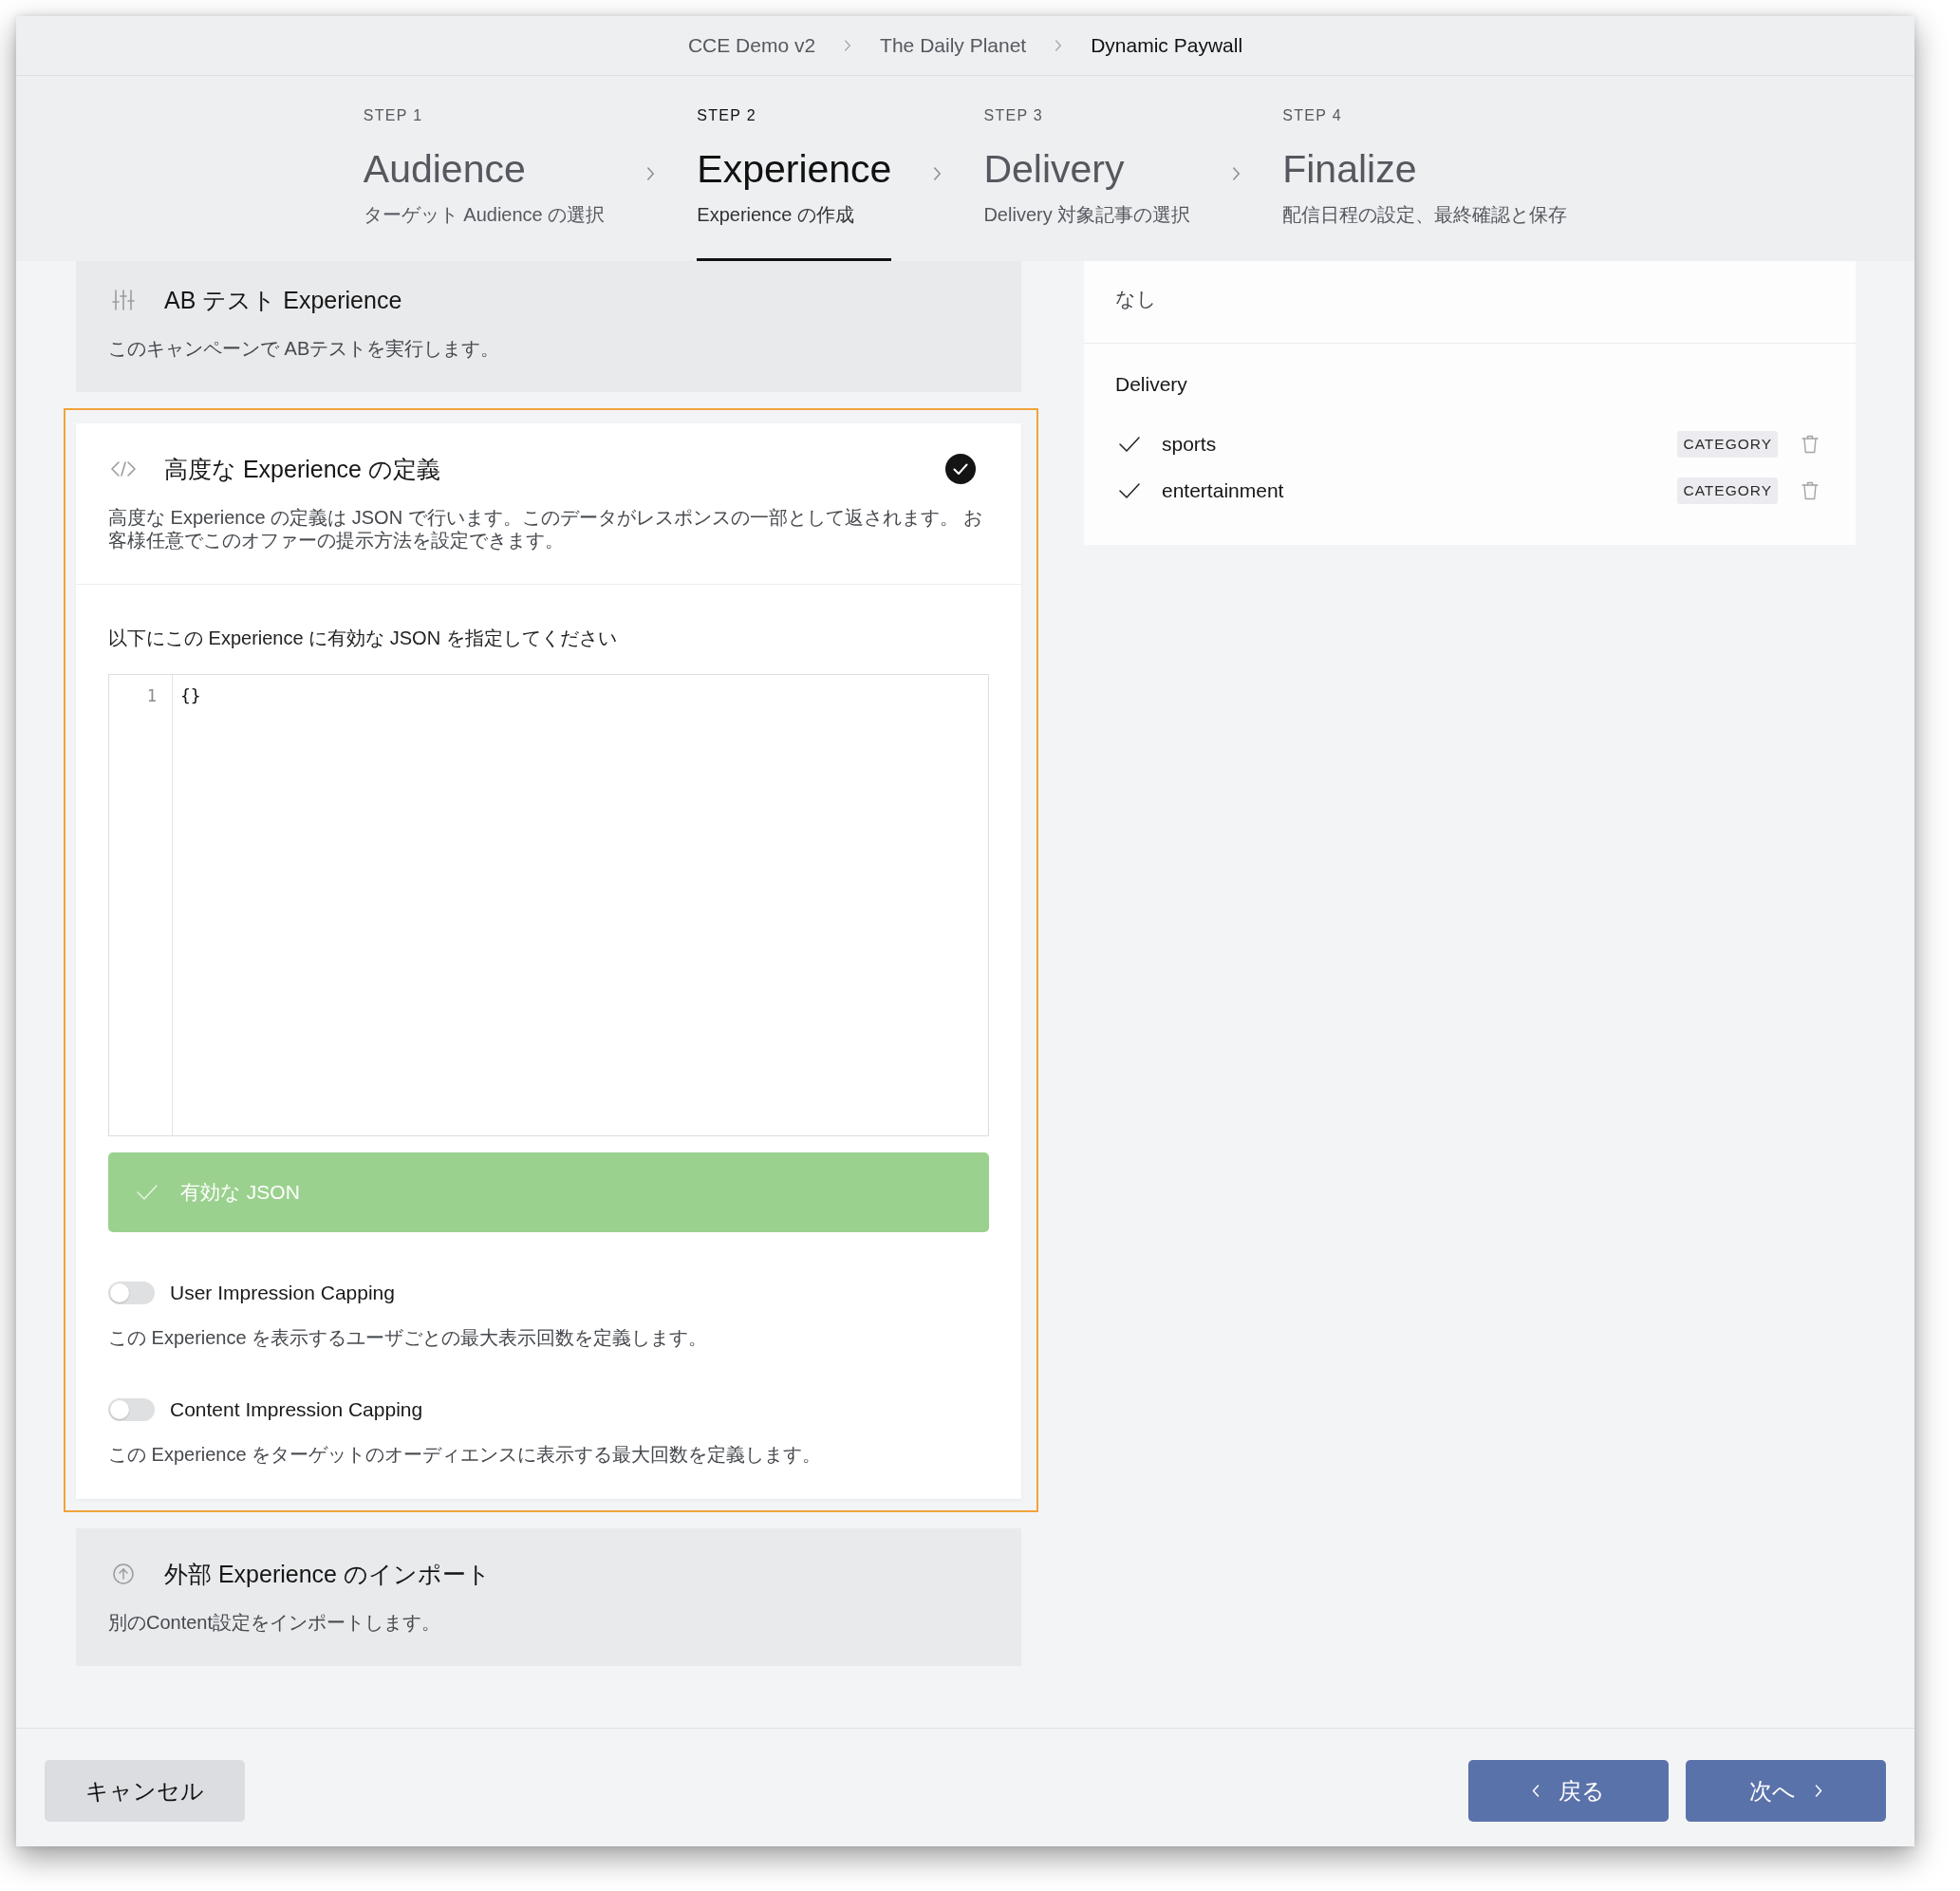 This screenshot has height=1891, width=1960. Describe the element at coordinates (1536, 1791) in the screenshot. I see `chevron-left-icon` at that location.